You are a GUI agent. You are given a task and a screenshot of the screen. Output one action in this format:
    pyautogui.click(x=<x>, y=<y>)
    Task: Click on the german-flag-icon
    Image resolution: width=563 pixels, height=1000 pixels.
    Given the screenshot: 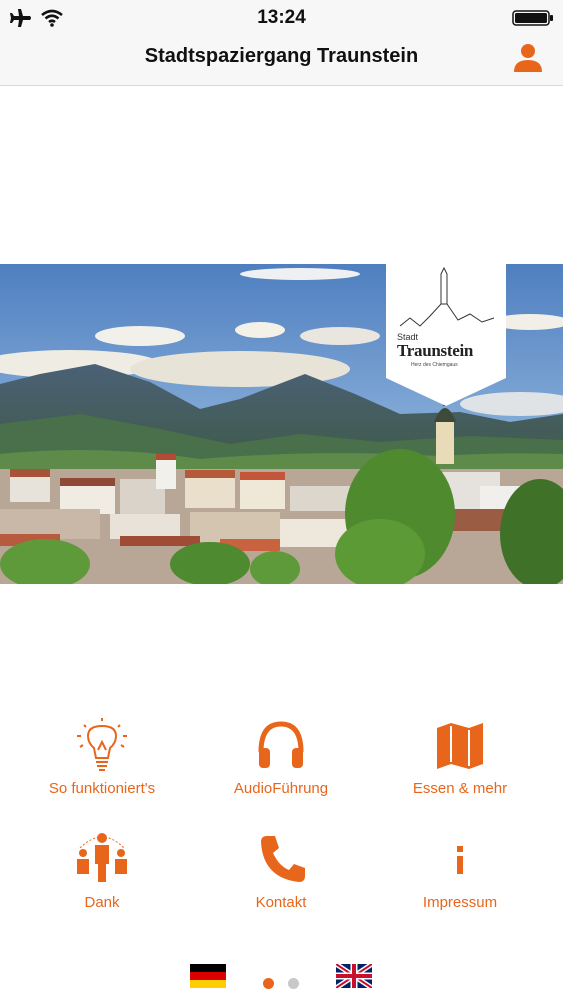 What is the action you would take?
    pyautogui.click(x=208, y=976)
    